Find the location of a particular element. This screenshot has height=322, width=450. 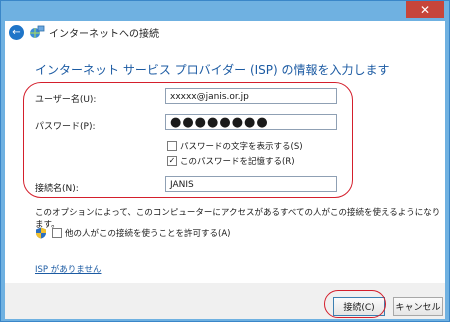

share-connection-checkbox is located at coordinates (57, 233).